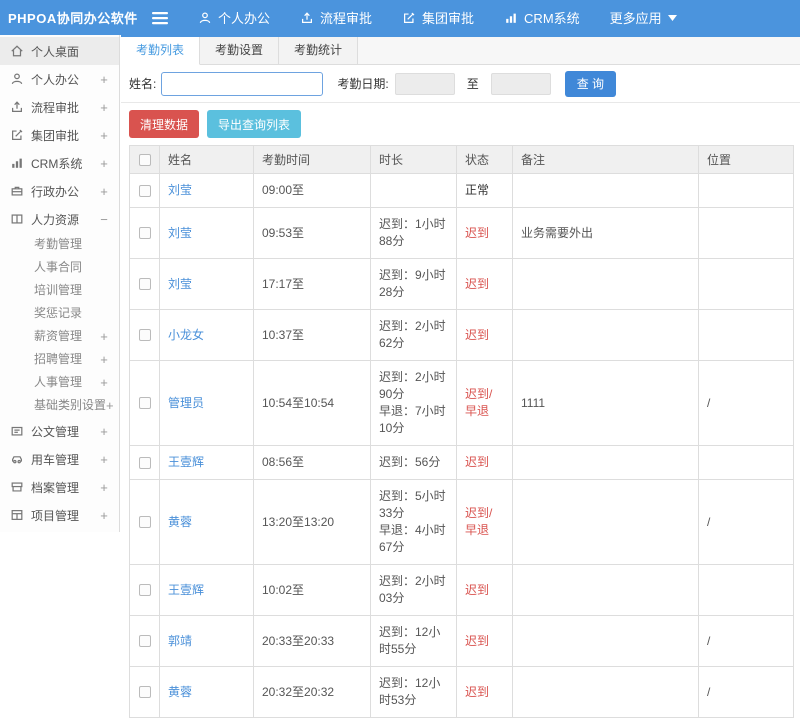  Describe the element at coordinates (484, 159) in the screenshot. I see `column-header: 状态` at that location.